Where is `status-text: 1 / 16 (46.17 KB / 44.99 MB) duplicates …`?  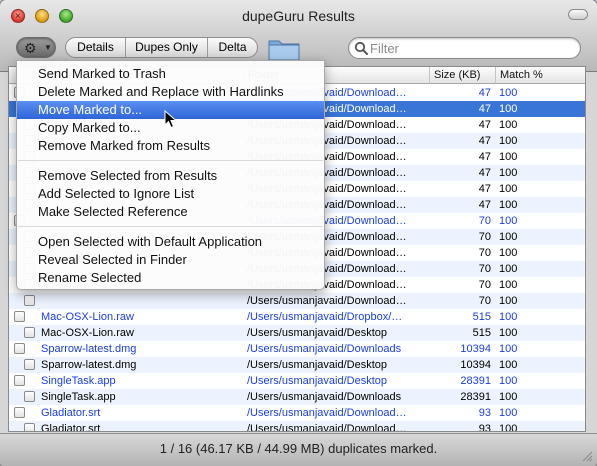 status-text: 1 / 16 (46.17 KB / 44.99 MB) duplicates … is located at coordinates (298, 448).